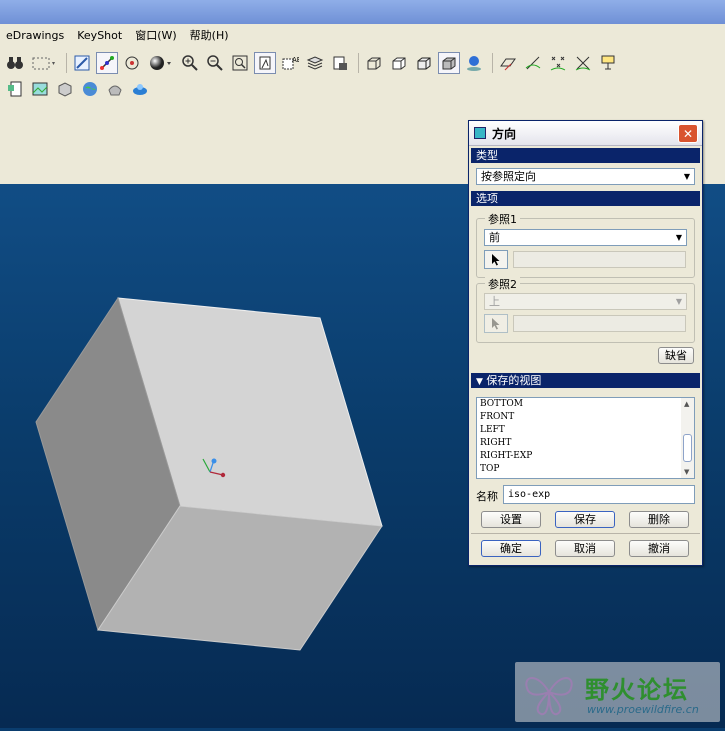 The image size is (725, 731). I want to click on toolbar-row-1: AB, so click(313, 63).